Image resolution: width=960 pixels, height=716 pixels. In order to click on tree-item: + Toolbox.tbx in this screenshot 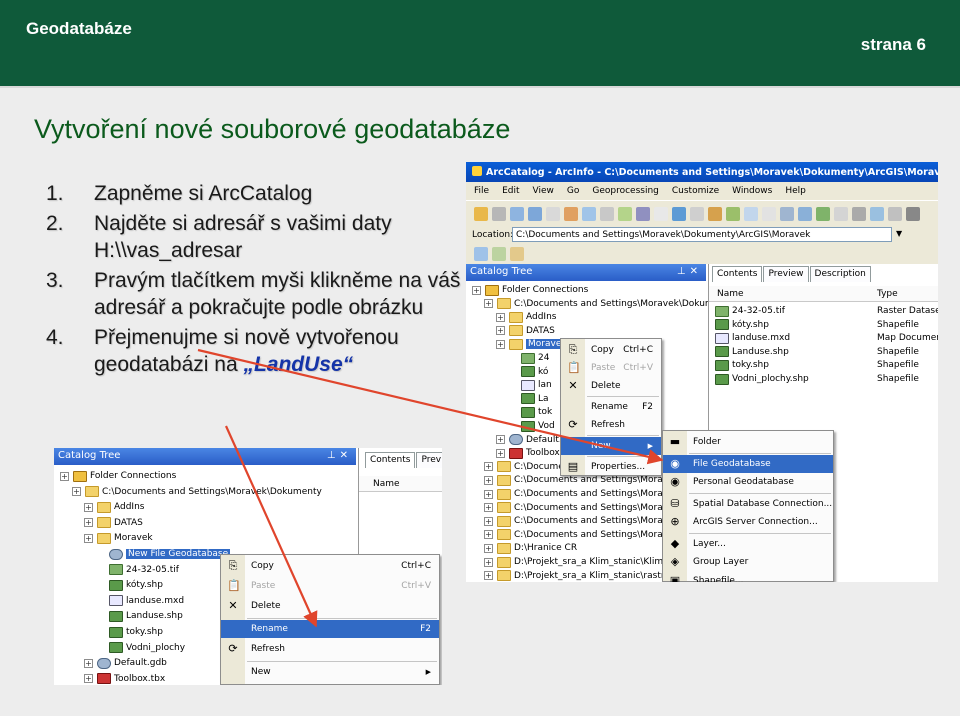, I will do `click(124, 678)`.